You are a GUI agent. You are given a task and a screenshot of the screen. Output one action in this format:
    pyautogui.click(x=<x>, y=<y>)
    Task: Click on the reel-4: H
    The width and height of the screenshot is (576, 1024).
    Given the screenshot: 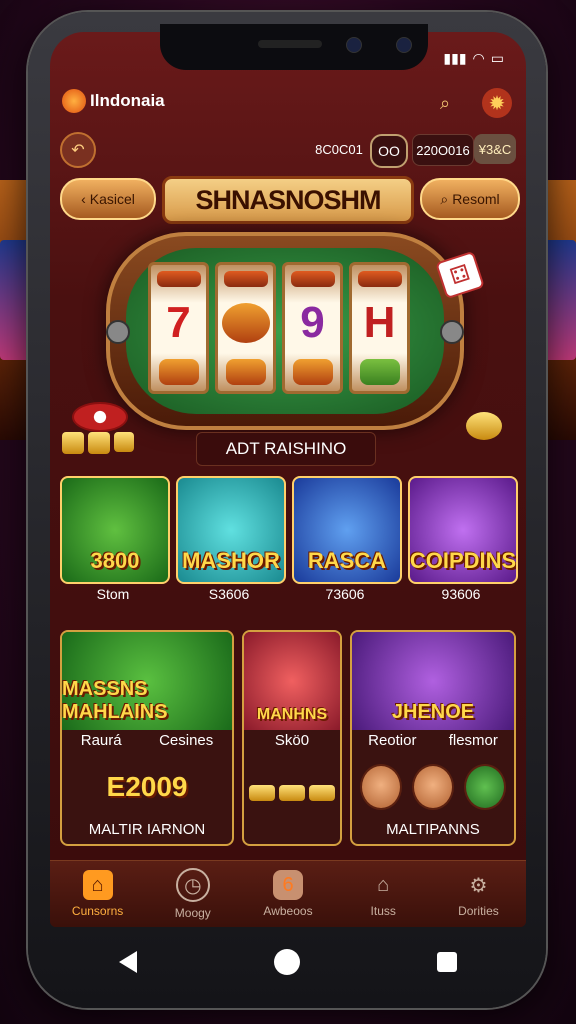 What is the action you would take?
    pyautogui.click(x=379, y=328)
    